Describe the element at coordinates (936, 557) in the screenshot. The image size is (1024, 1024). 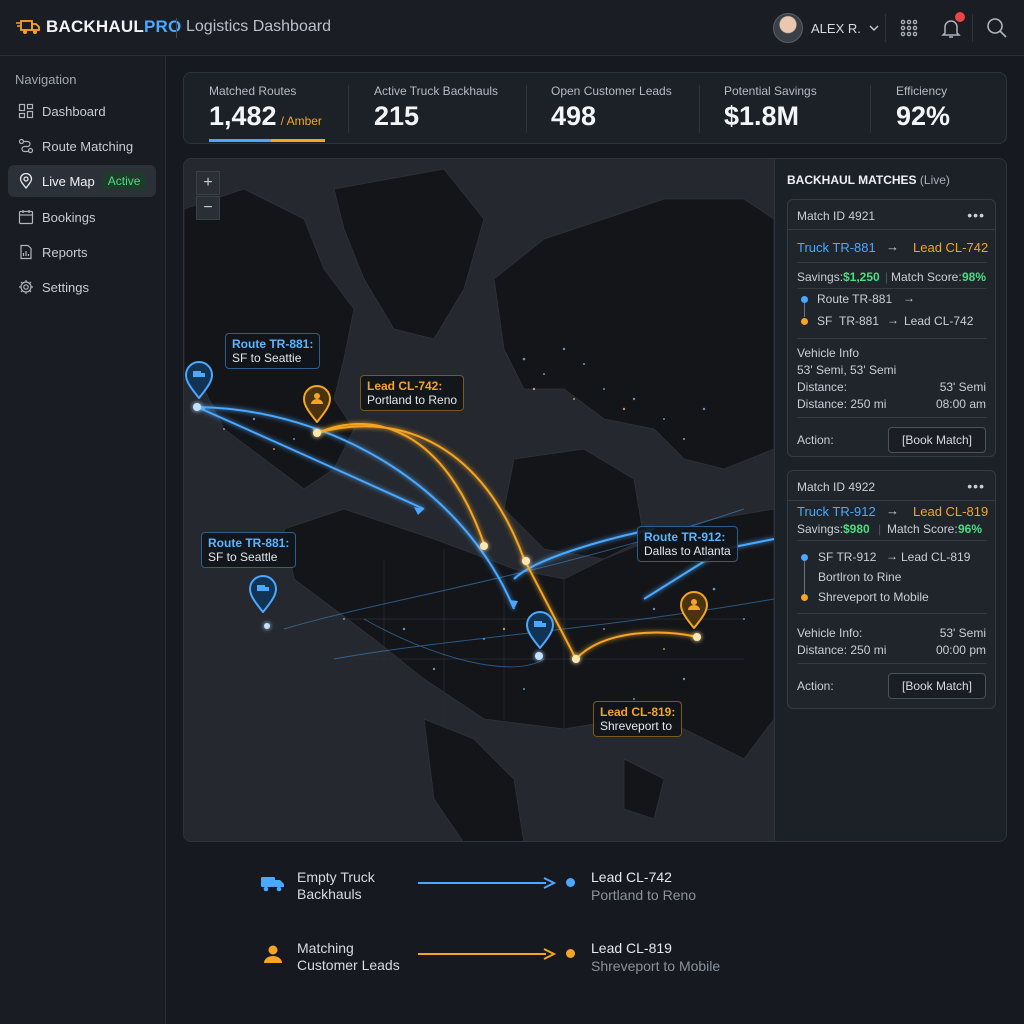
I see `route-step: Lead CL-819` at that location.